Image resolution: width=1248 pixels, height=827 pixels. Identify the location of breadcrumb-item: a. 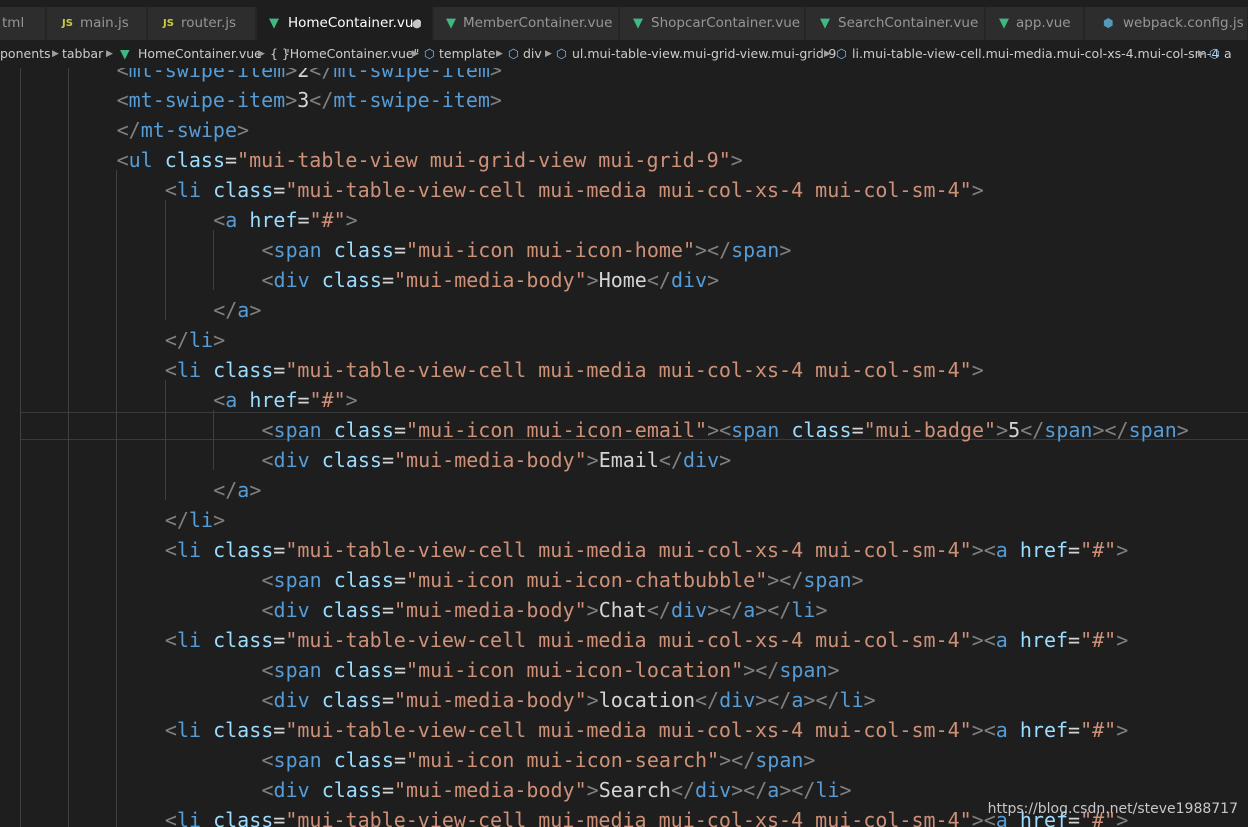
(1228, 54).